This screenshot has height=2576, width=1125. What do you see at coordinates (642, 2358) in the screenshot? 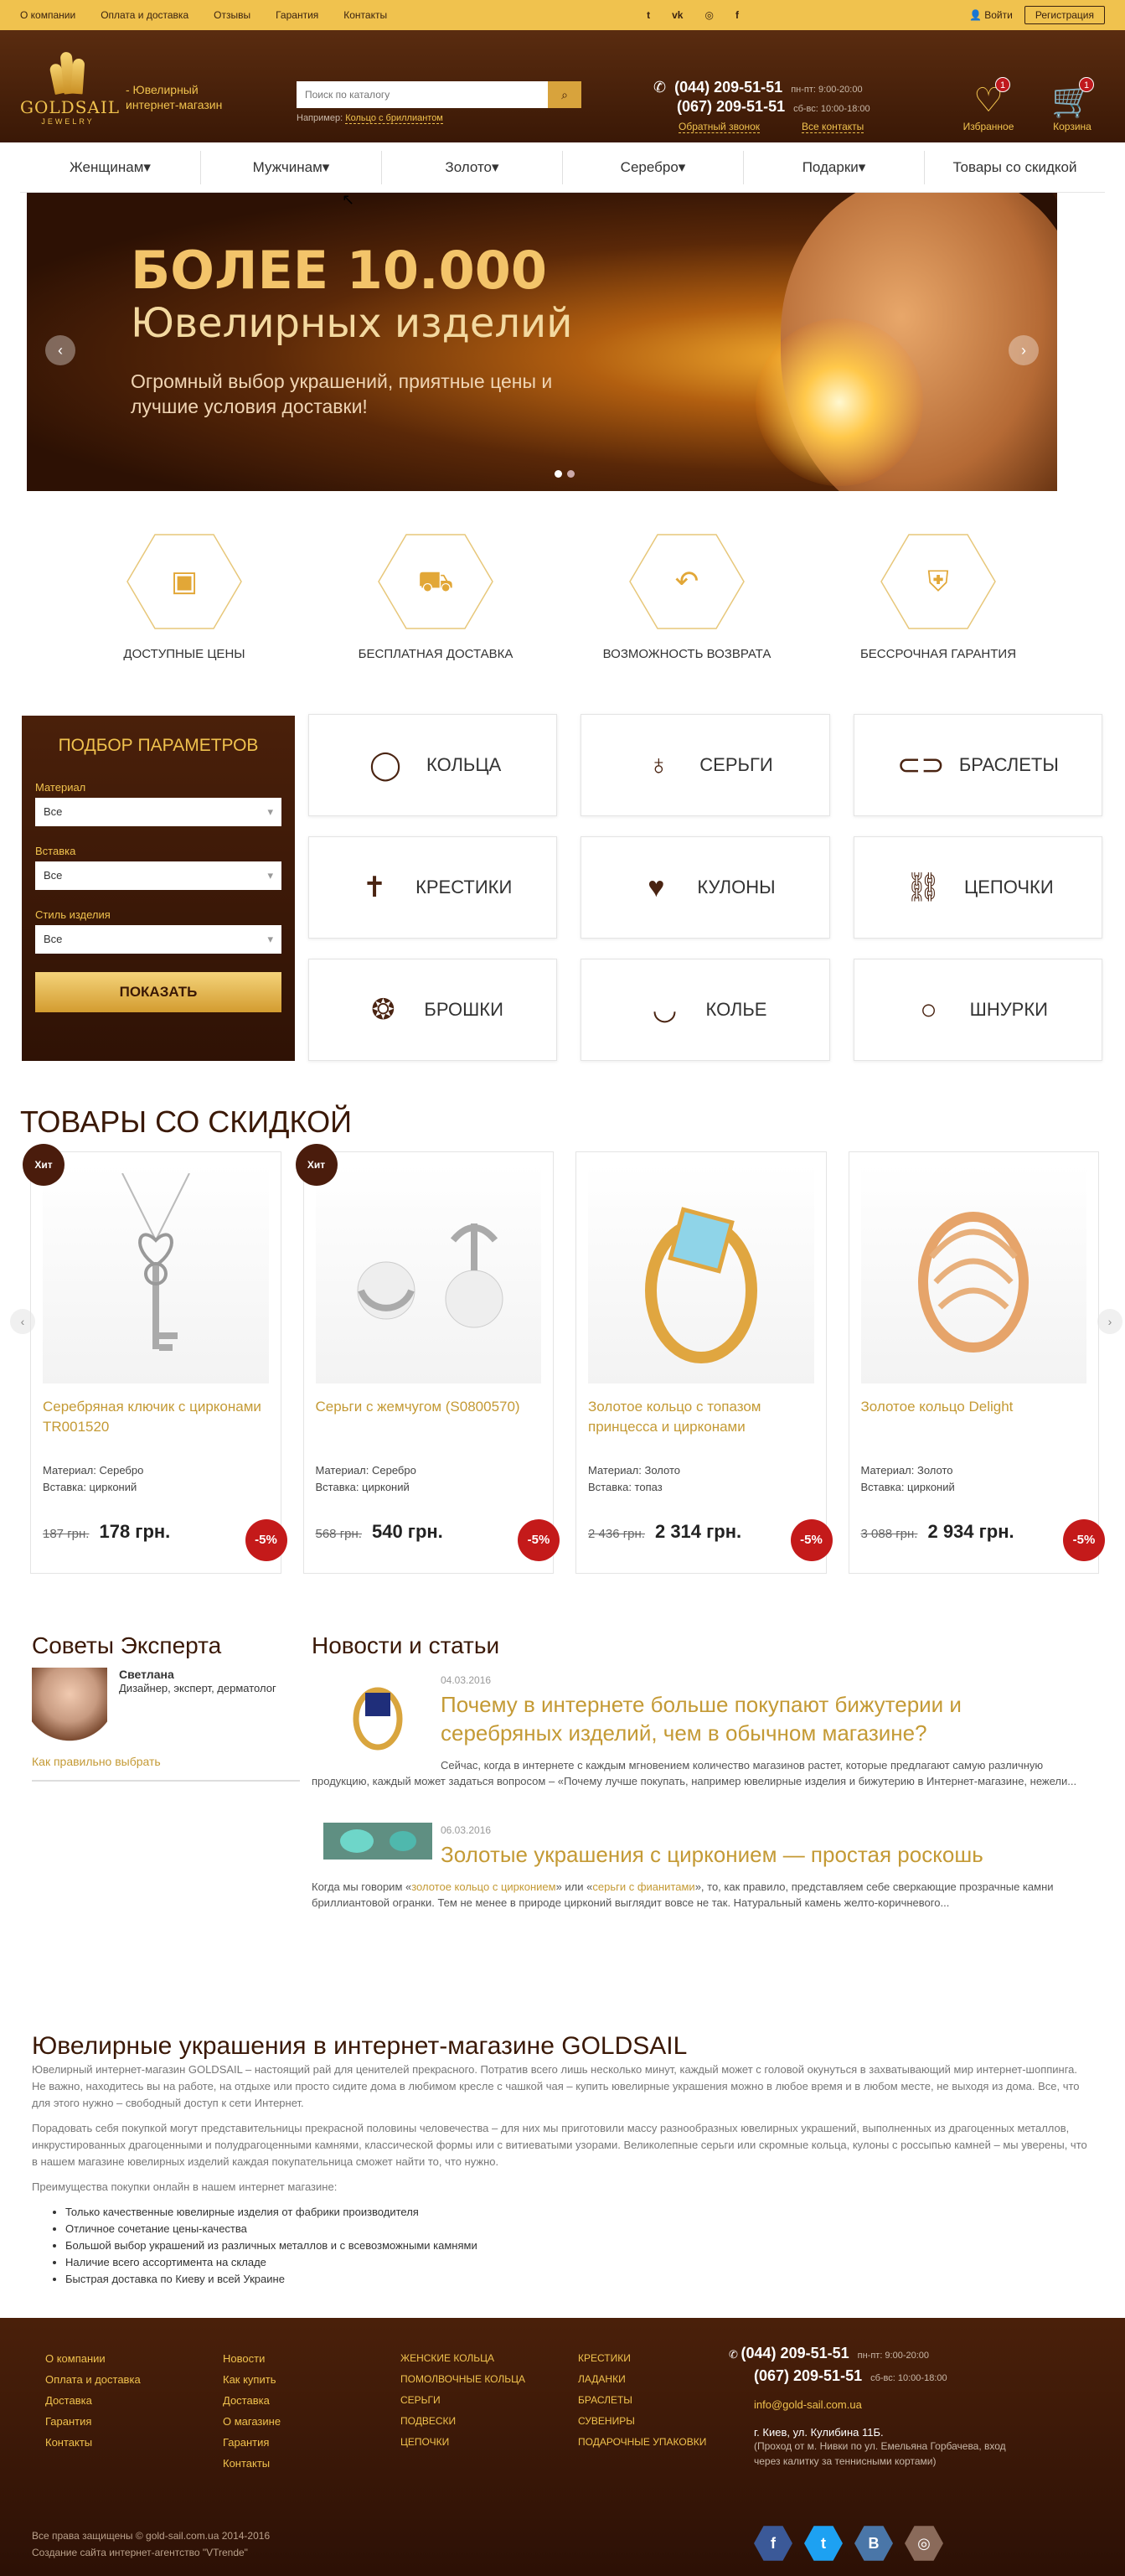
I see `footer-link: Крестики` at bounding box center [642, 2358].